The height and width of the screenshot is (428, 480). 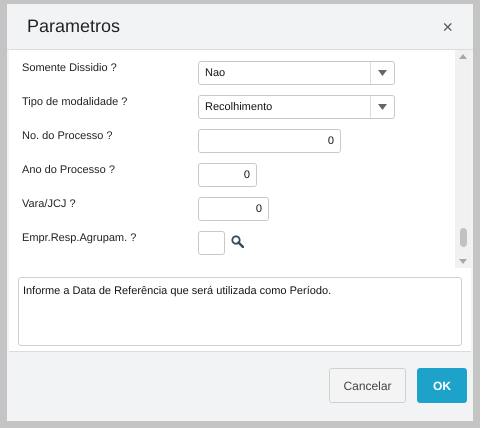 What do you see at coordinates (75, 102) in the screenshot?
I see `field-label: Tipo de modalidade ?` at bounding box center [75, 102].